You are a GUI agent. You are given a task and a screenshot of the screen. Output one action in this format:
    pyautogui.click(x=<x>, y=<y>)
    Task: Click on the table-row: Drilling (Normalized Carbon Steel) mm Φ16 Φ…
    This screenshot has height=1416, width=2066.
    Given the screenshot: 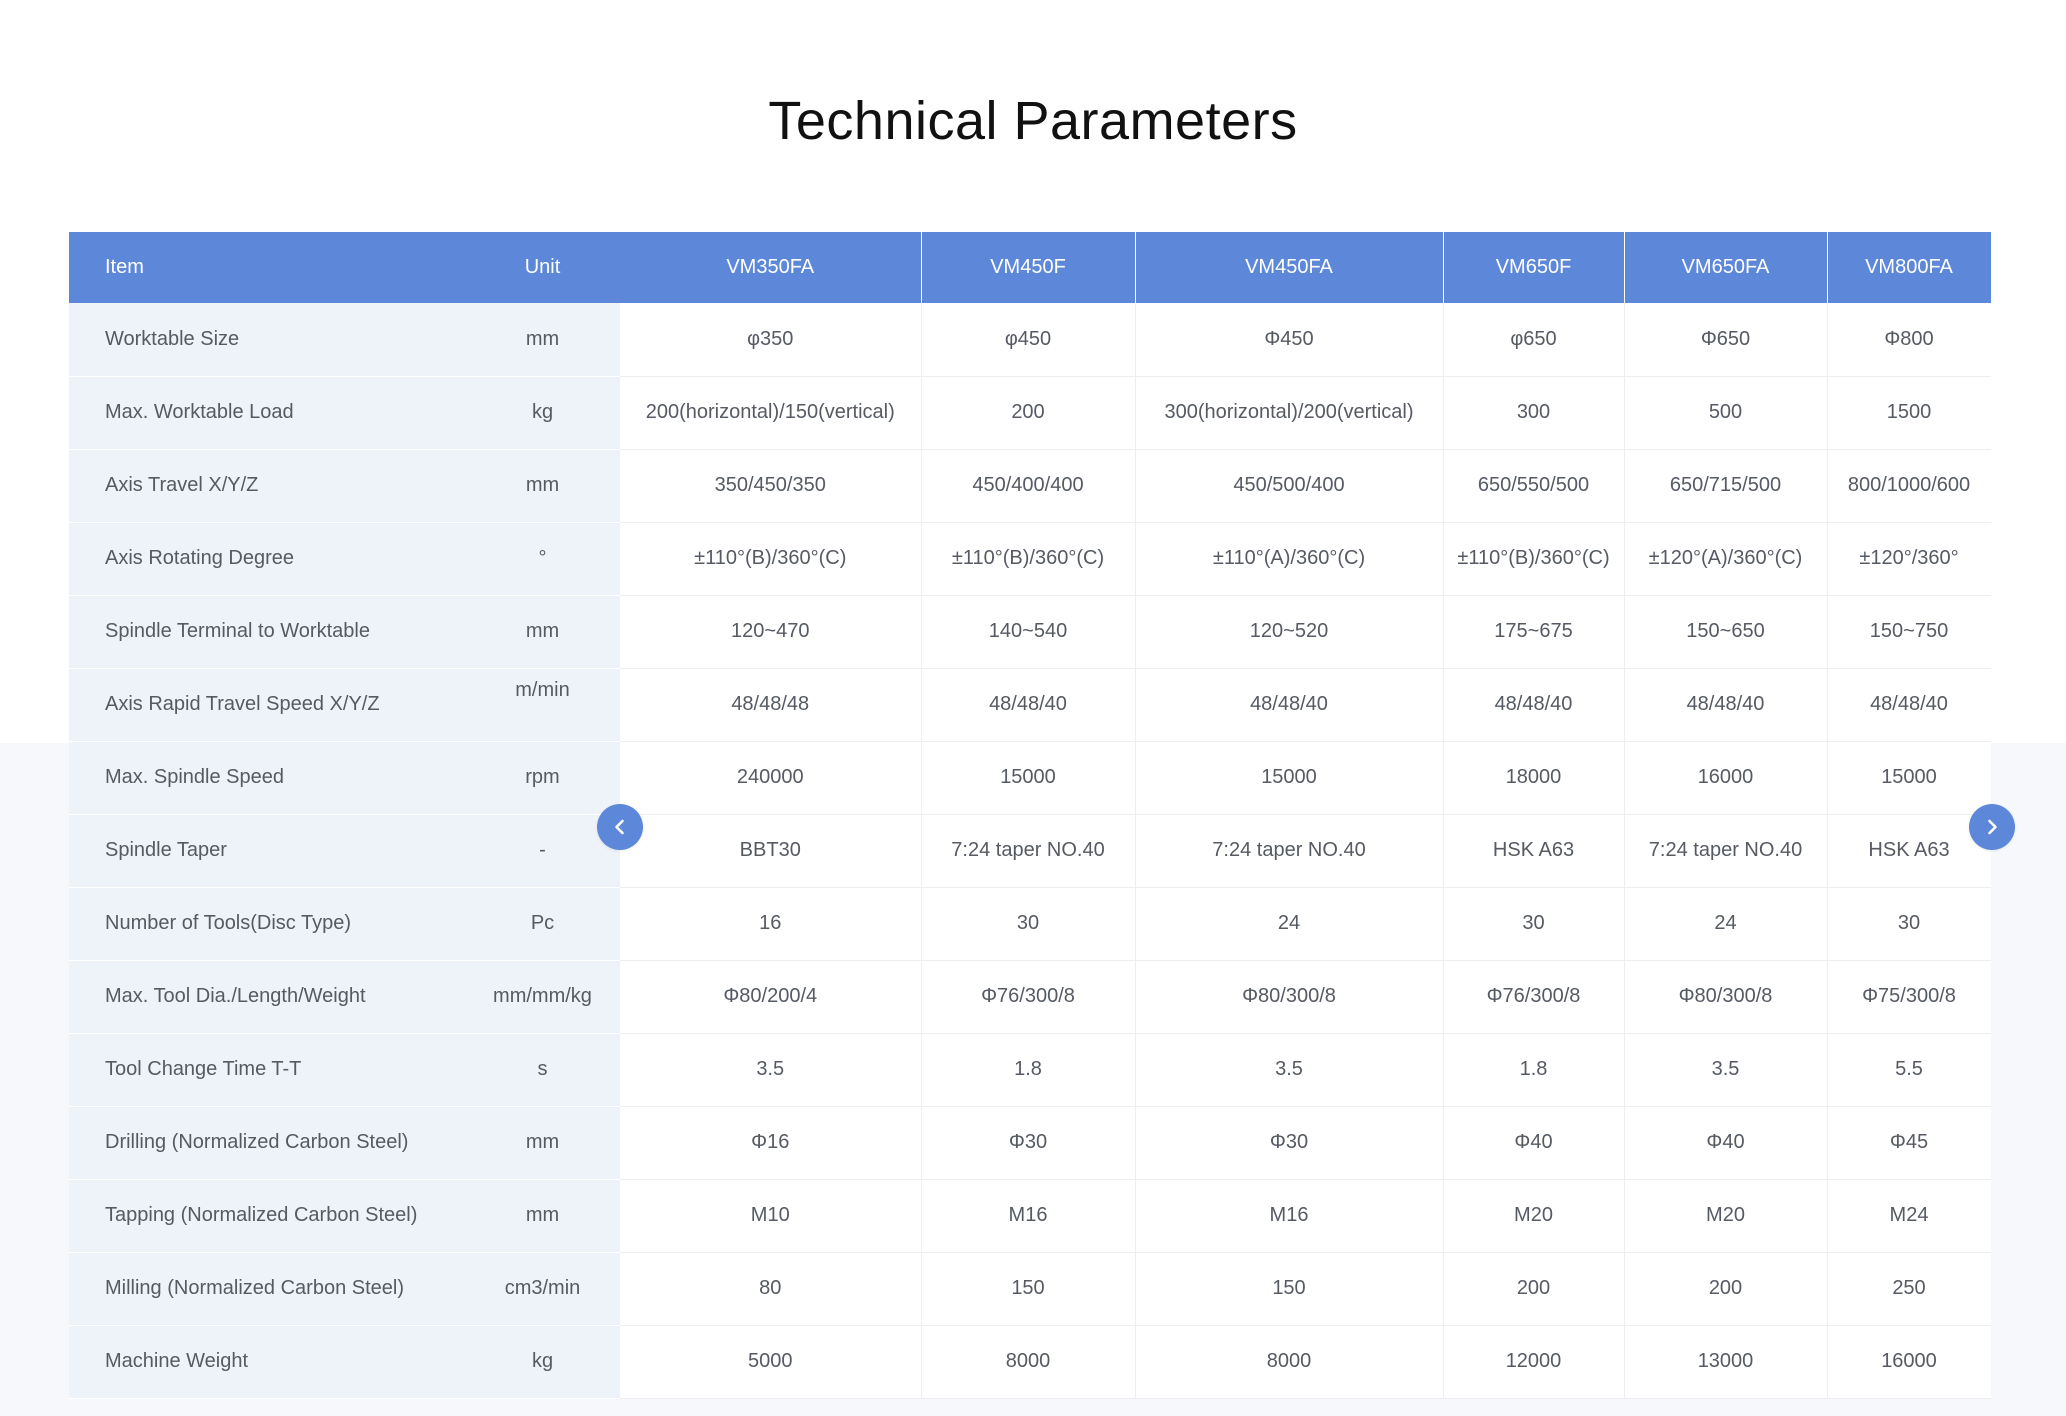 What is the action you would take?
    pyautogui.click(x=1030, y=1143)
    